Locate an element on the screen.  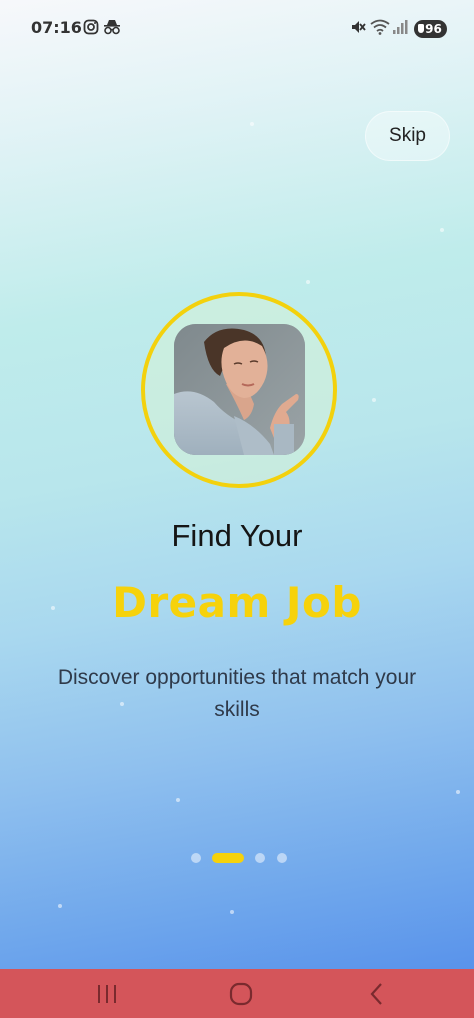
status-time: 07:16 is located at coordinates (56, 27).